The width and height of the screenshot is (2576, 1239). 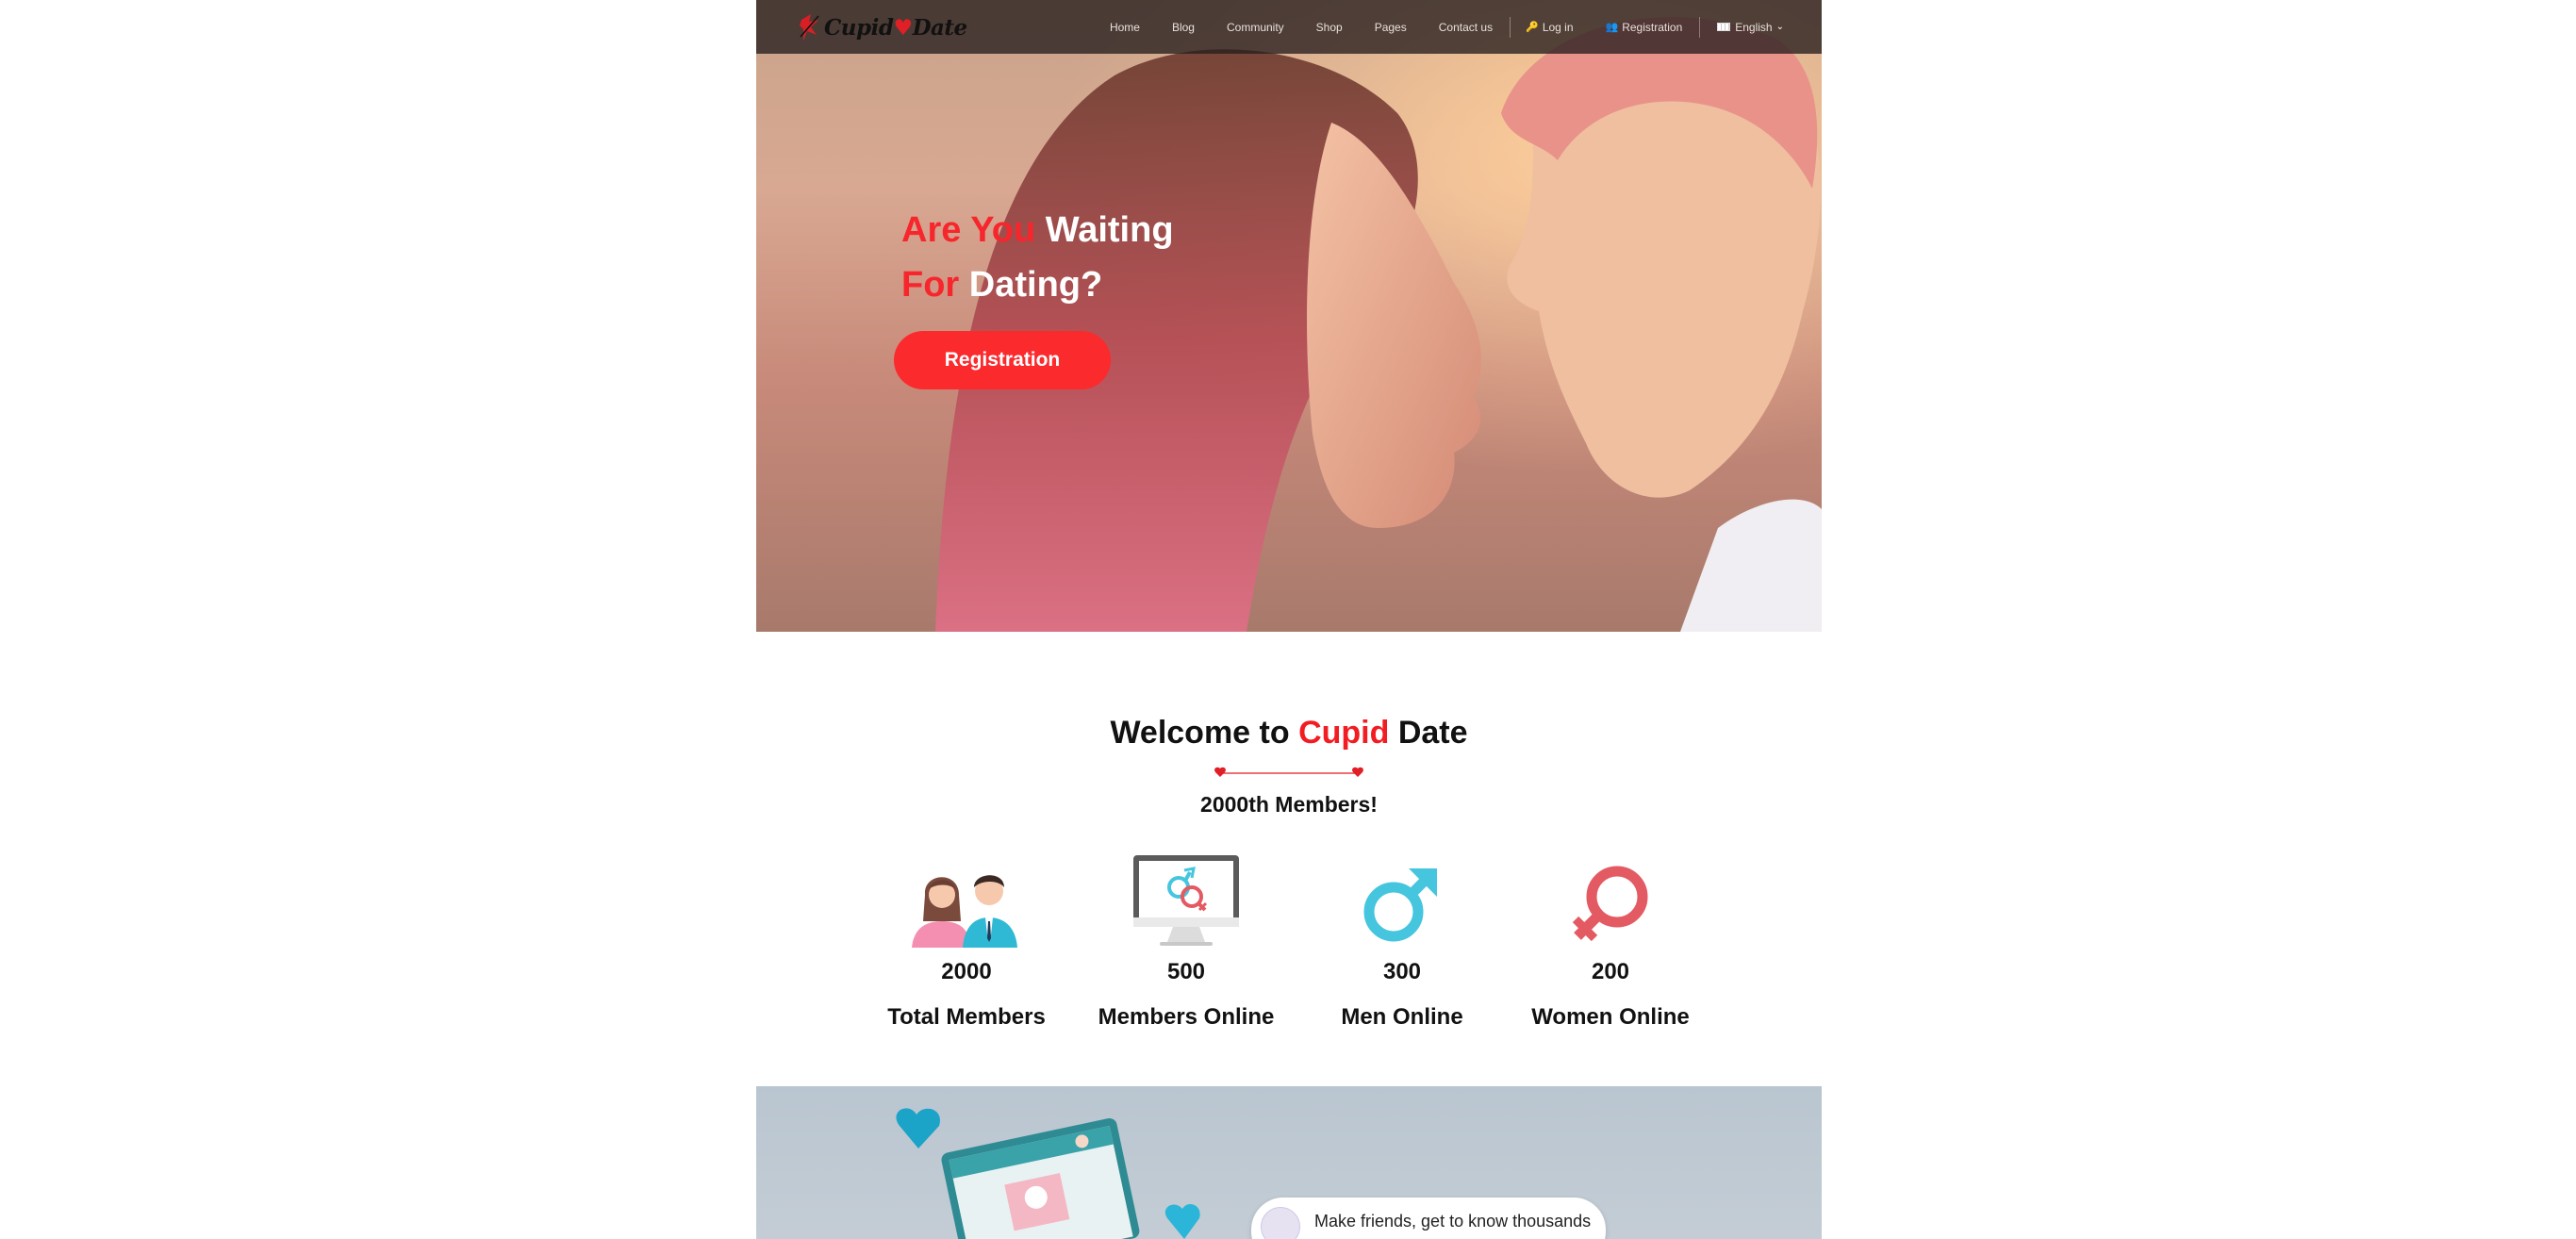 I want to click on group-avatar-icon, so click(x=1280, y=1223).